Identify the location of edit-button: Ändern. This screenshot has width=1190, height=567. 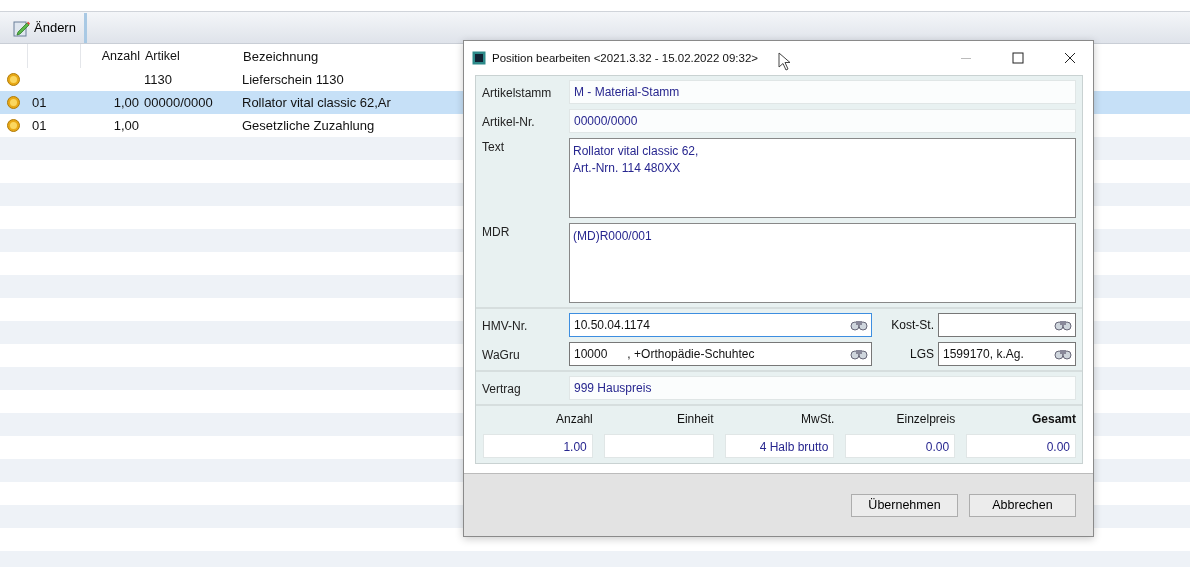
(44, 27).